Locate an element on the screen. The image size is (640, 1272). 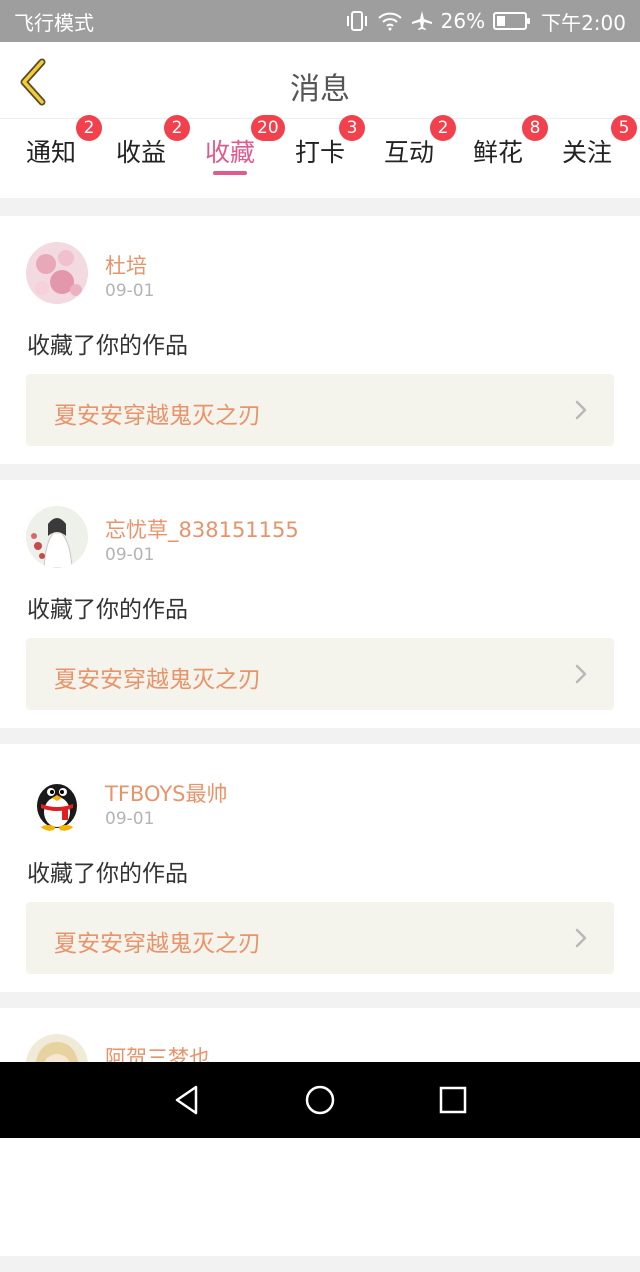
status-icons: 26% 下午2:00 is located at coordinates (485, 21).